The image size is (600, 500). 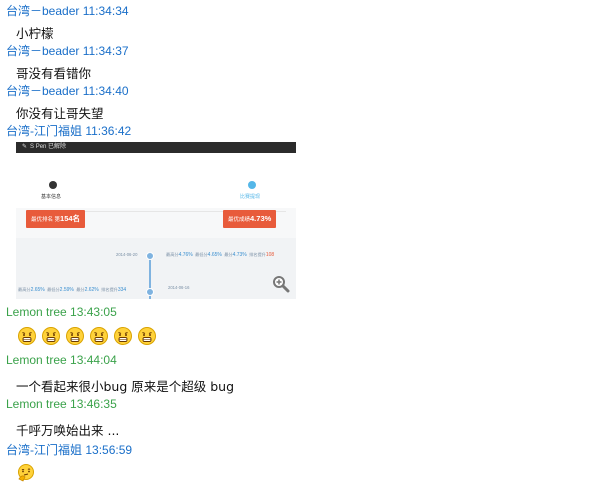 What do you see at coordinates (91, 290) in the screenshot?
I see `stat-value: 2.62%` at bounding box center [91, 290].